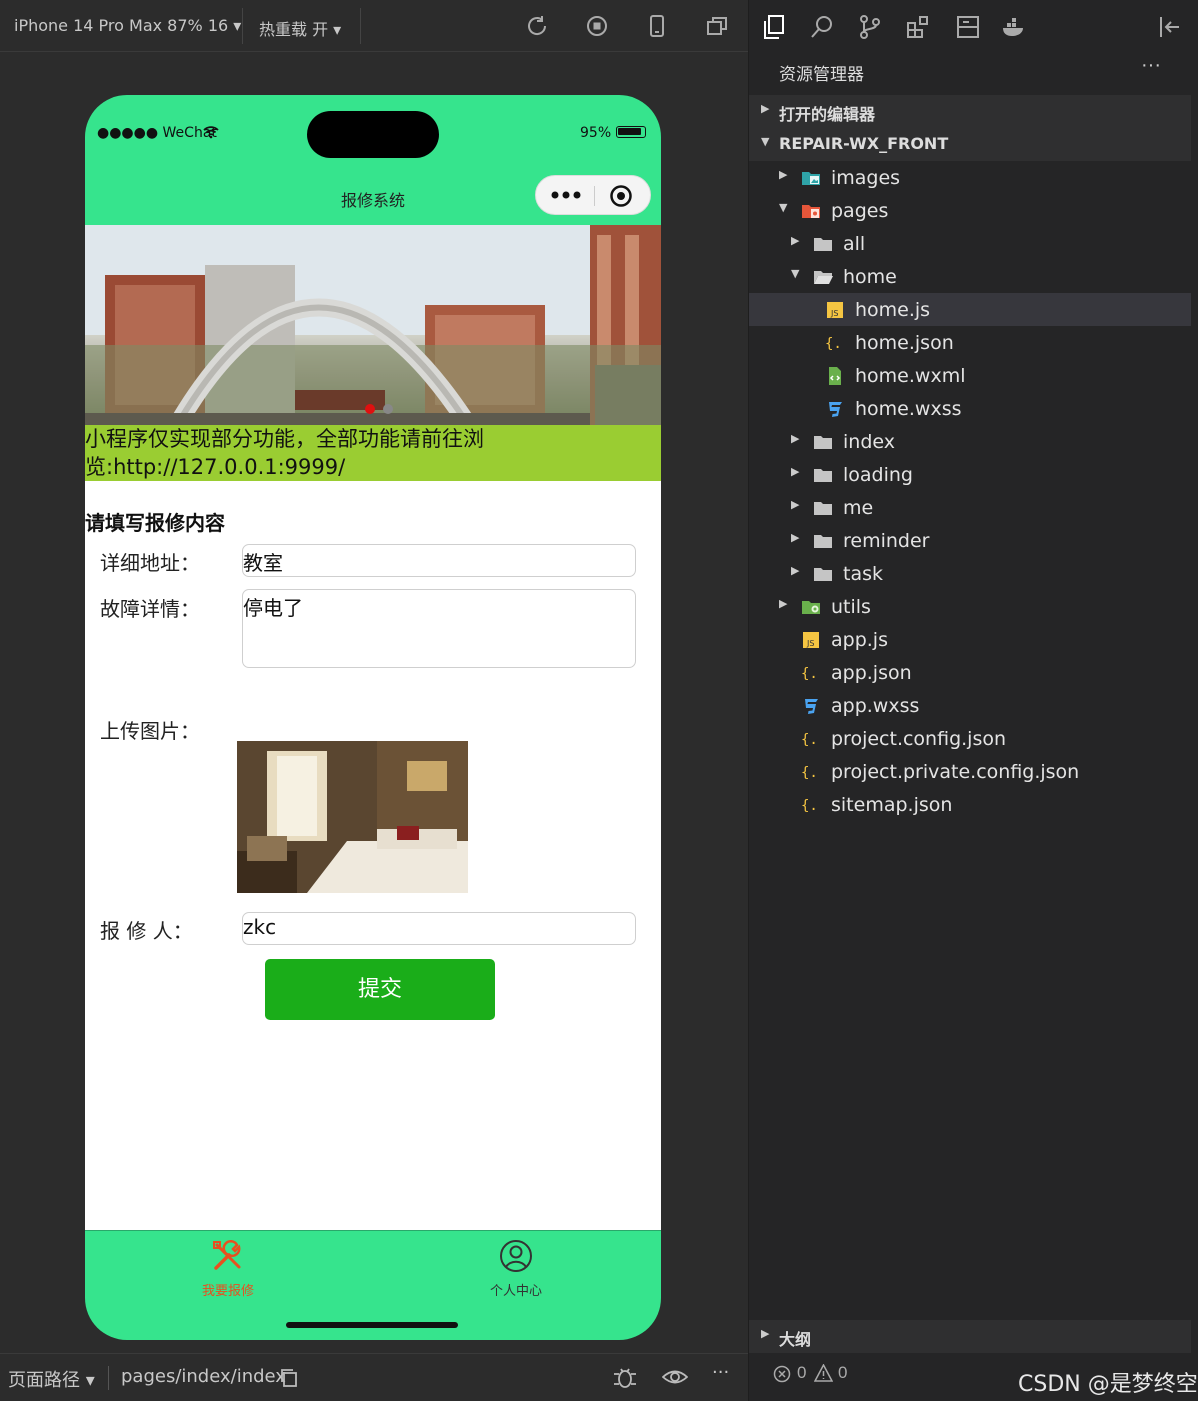 The image size is (1198, 1401). Describe the element at coordinates (127, 25) in the screenshot. I see `device-selector: iPhone 14 Pro Max 87% 16 ▾` at that location.